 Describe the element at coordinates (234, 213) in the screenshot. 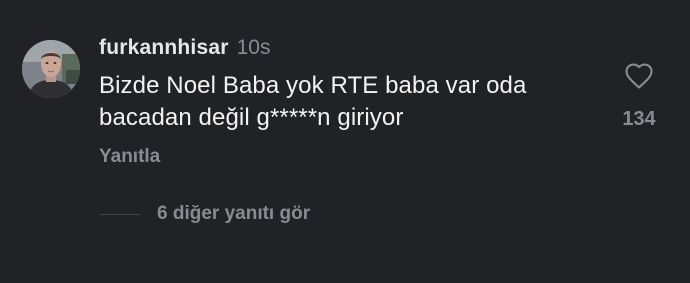

I see `view-more-replies-label: 6 diğer yanıtı gör` at that location.